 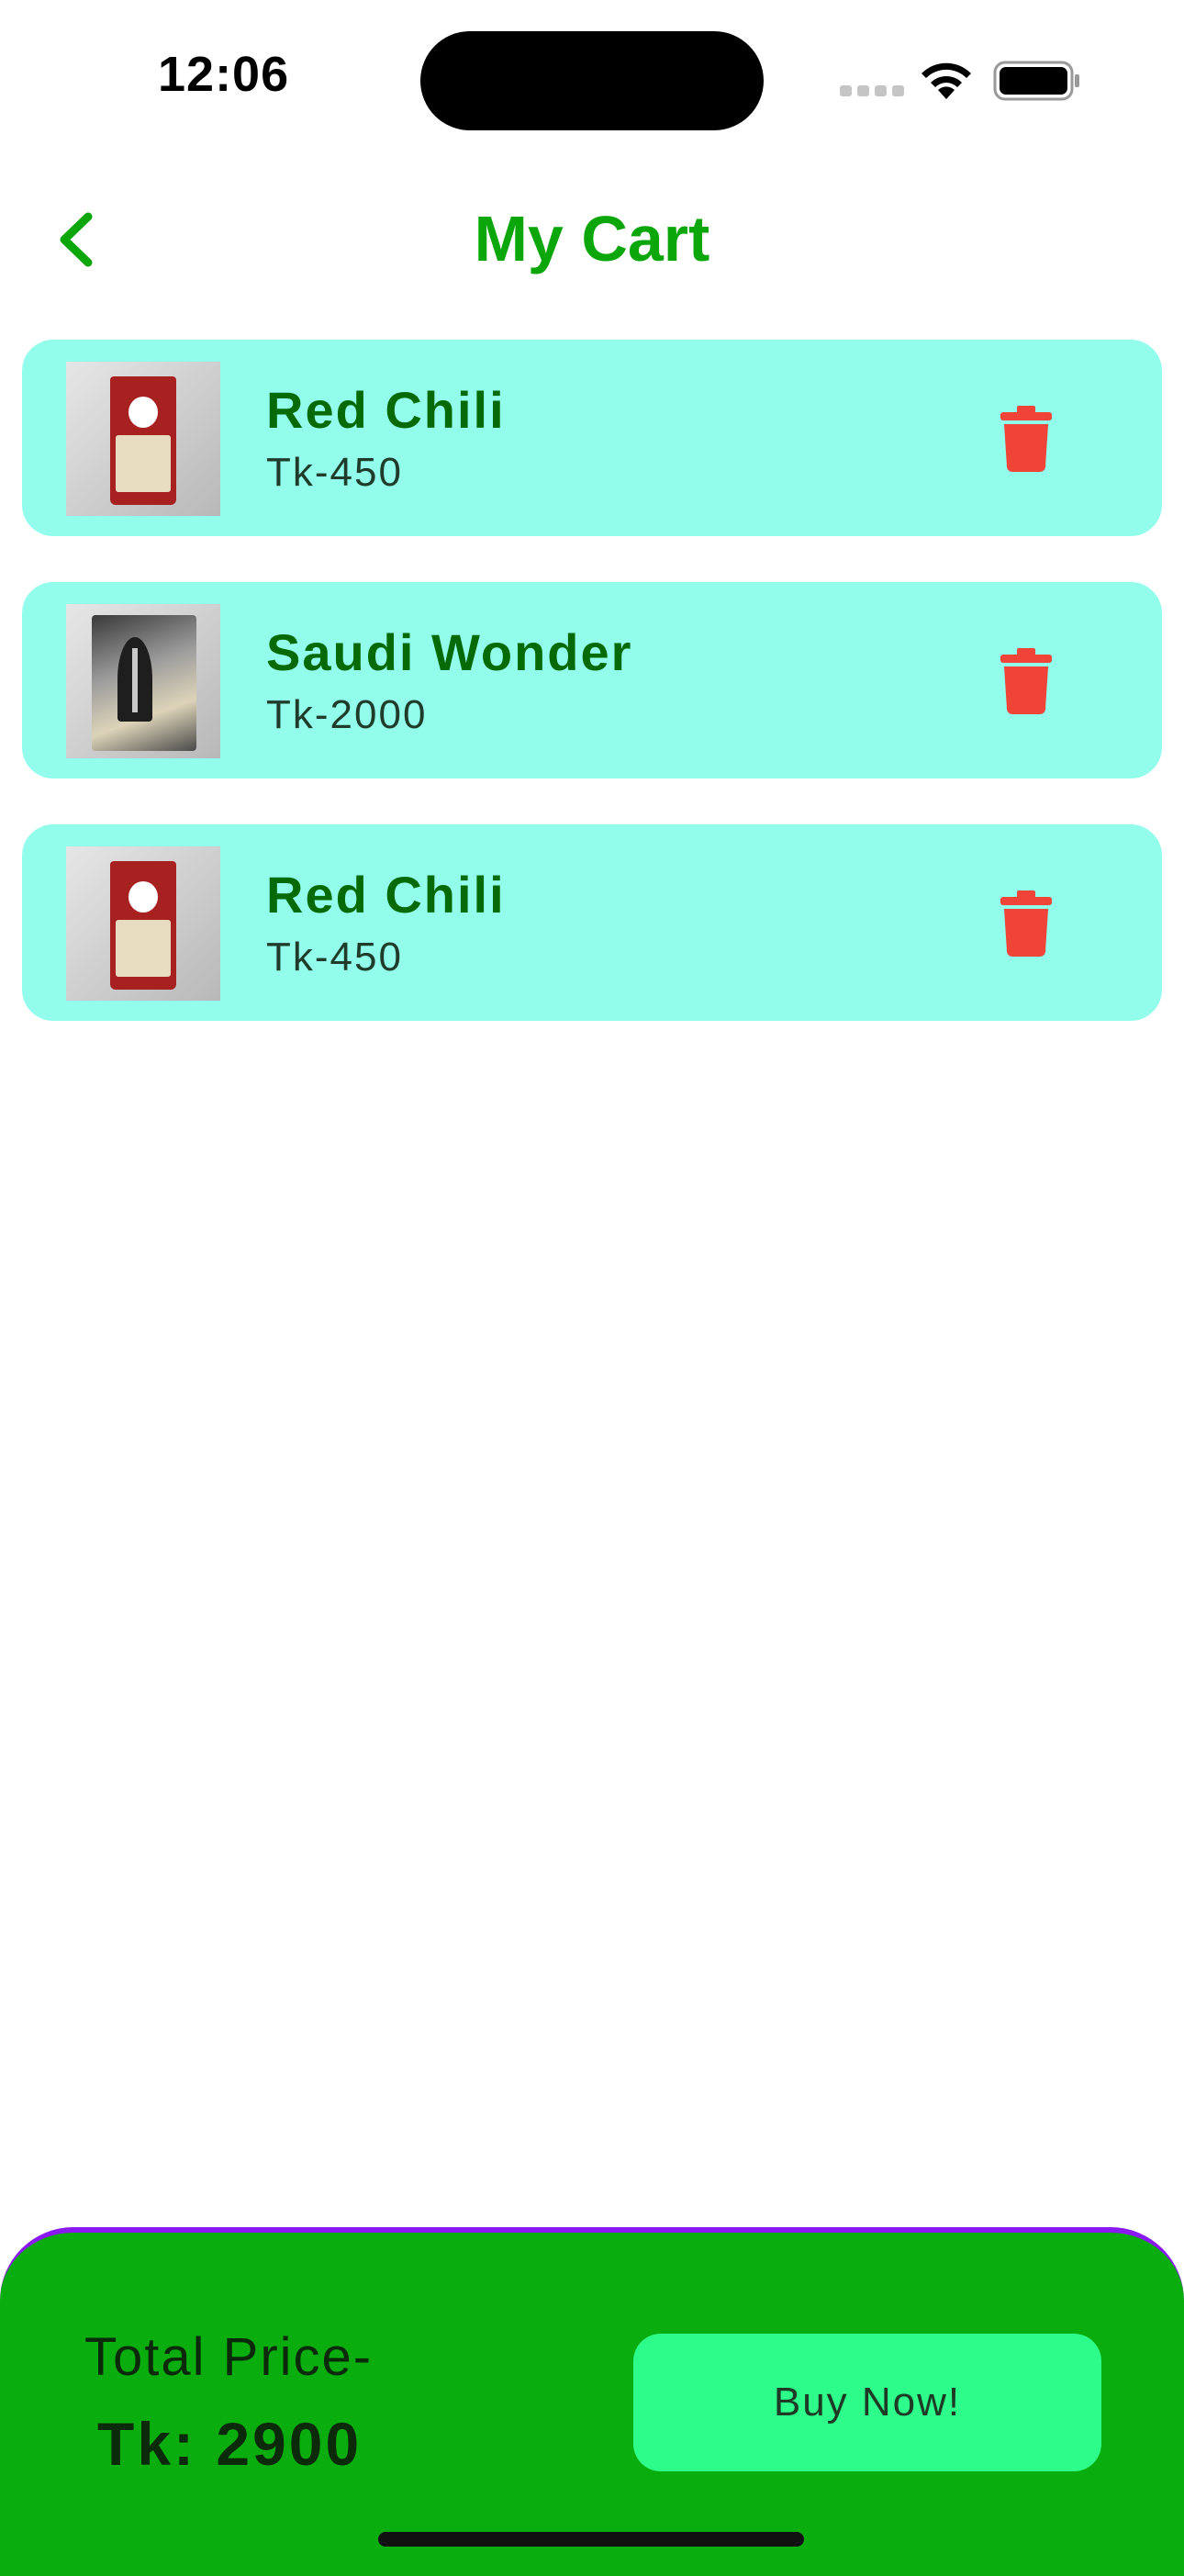 I want to click on dynamic-island, so click(x=592, y=80).